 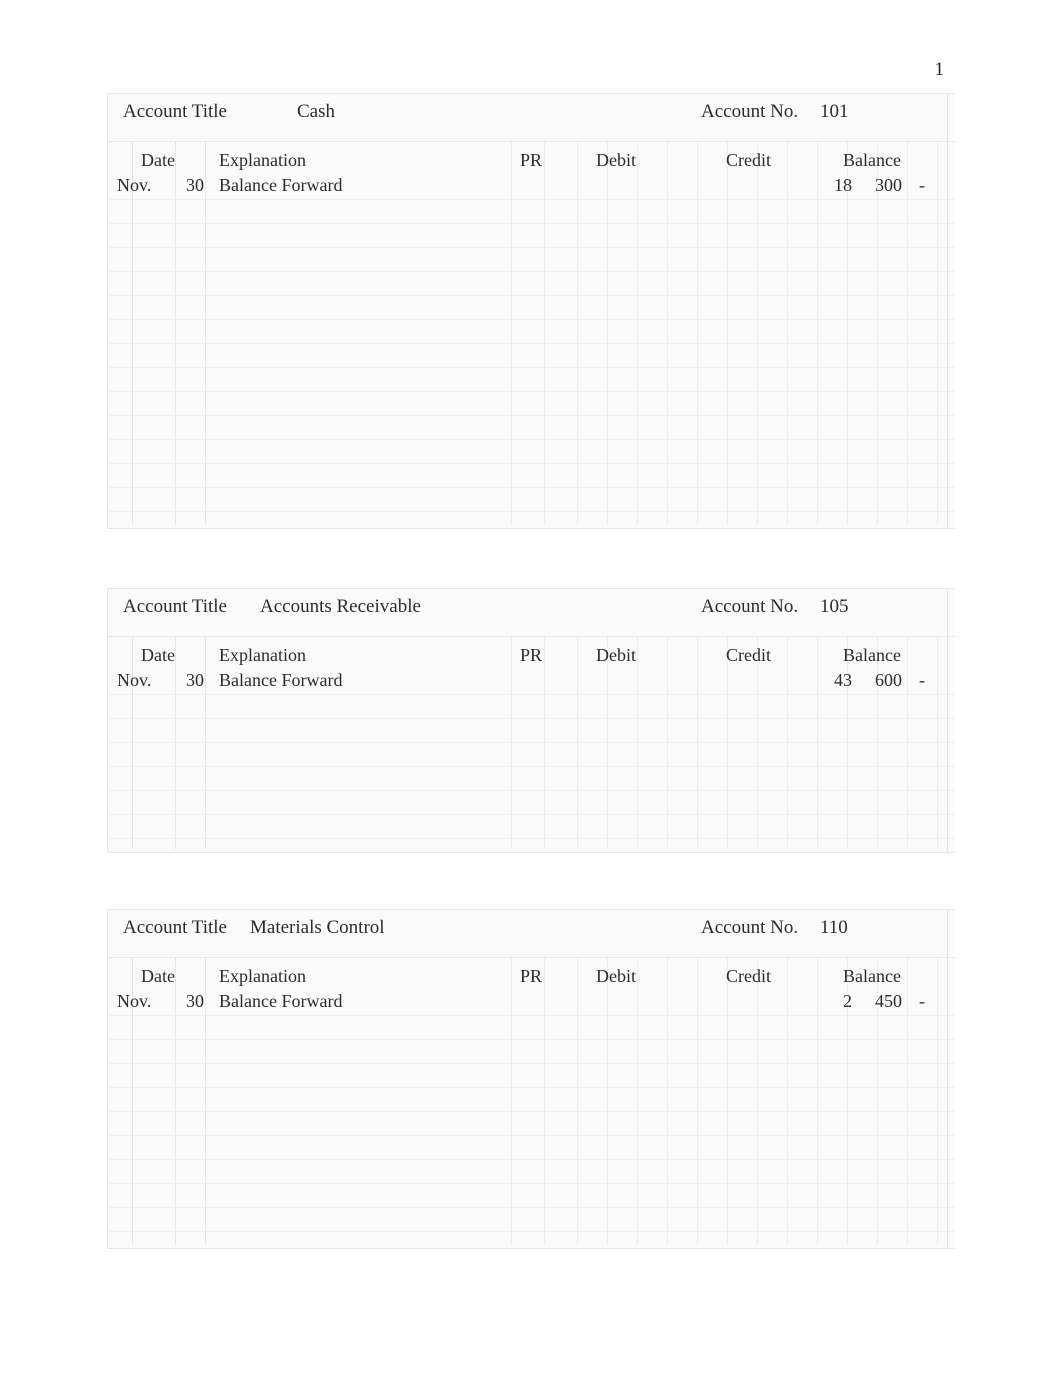 I want to click on entry-balance-hundreds: 600, so click(x=888, y=680).